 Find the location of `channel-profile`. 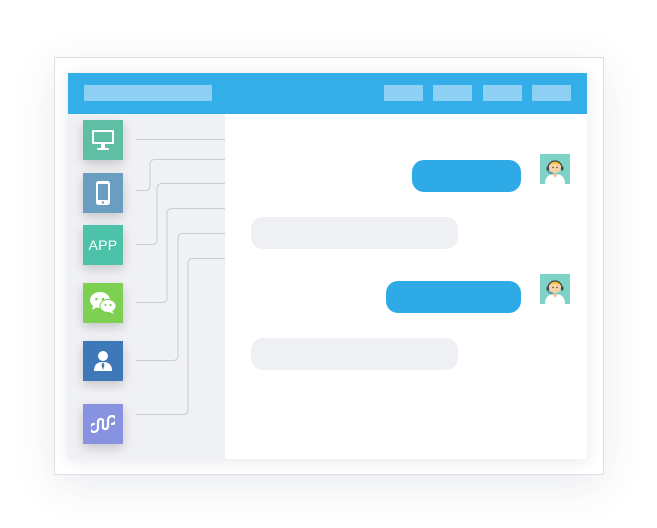

channel-profile is located at coordinates (103, 361).